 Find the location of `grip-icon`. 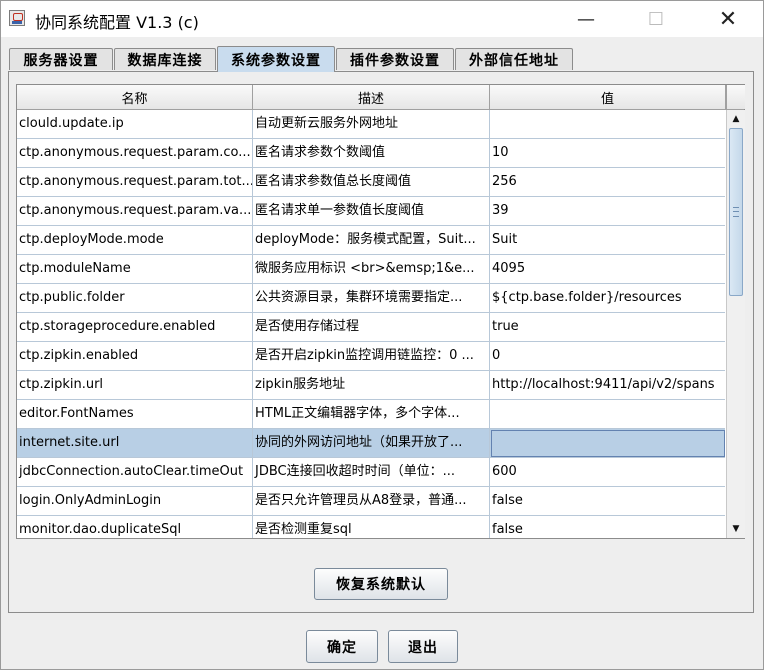

grip-icon is located at coordinates (736, 212).